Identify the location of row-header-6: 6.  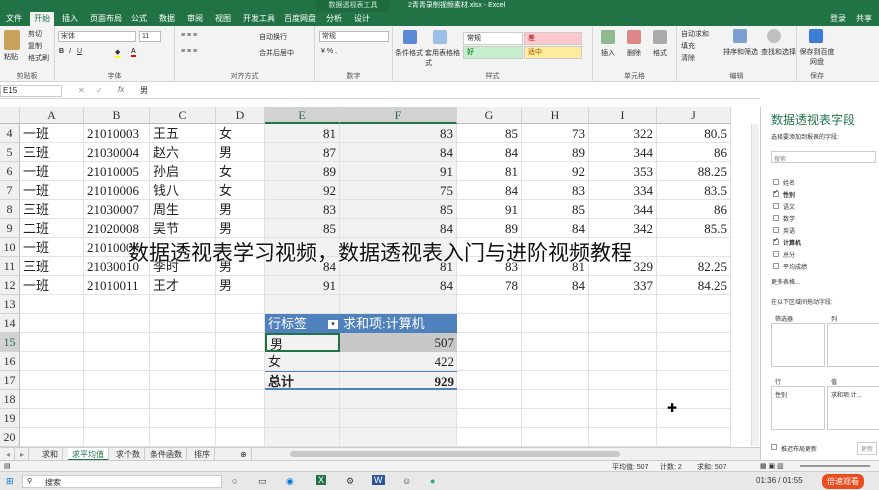
(10, 171).